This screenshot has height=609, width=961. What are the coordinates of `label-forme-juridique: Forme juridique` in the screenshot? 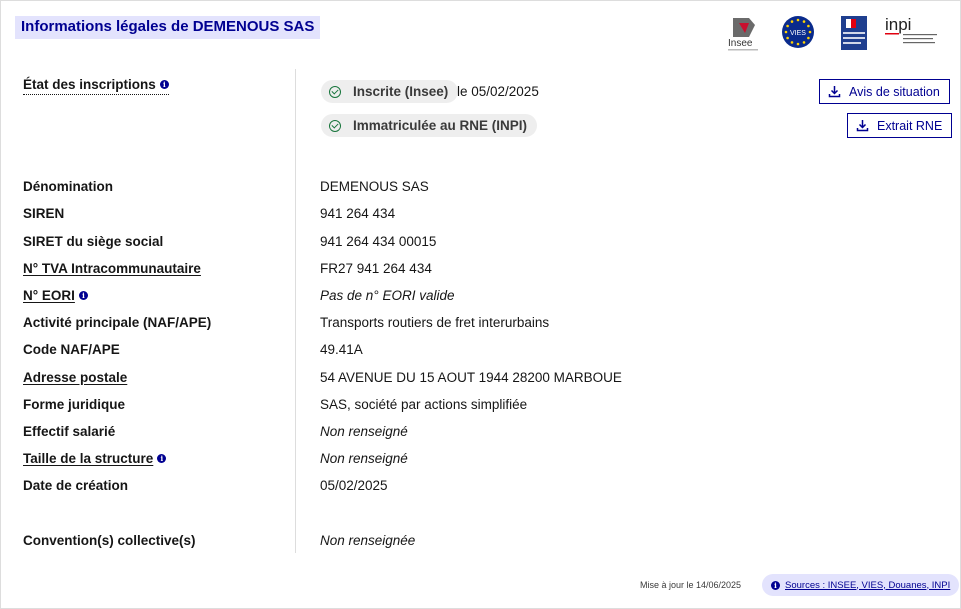 It's located at (74, 404).